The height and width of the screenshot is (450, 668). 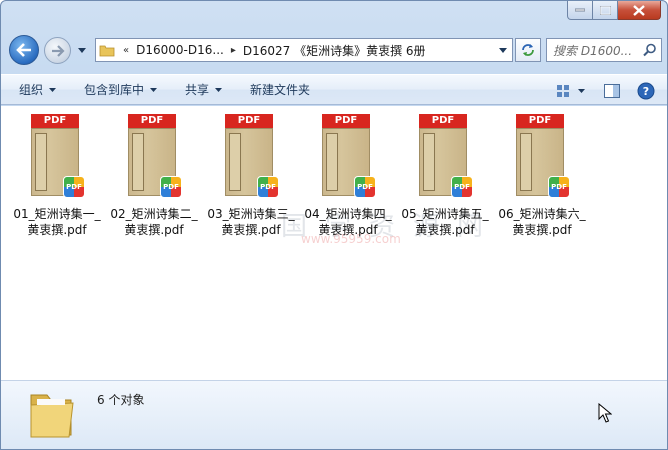 I want to click on share-label: 共享, so click(x=197, y=90).